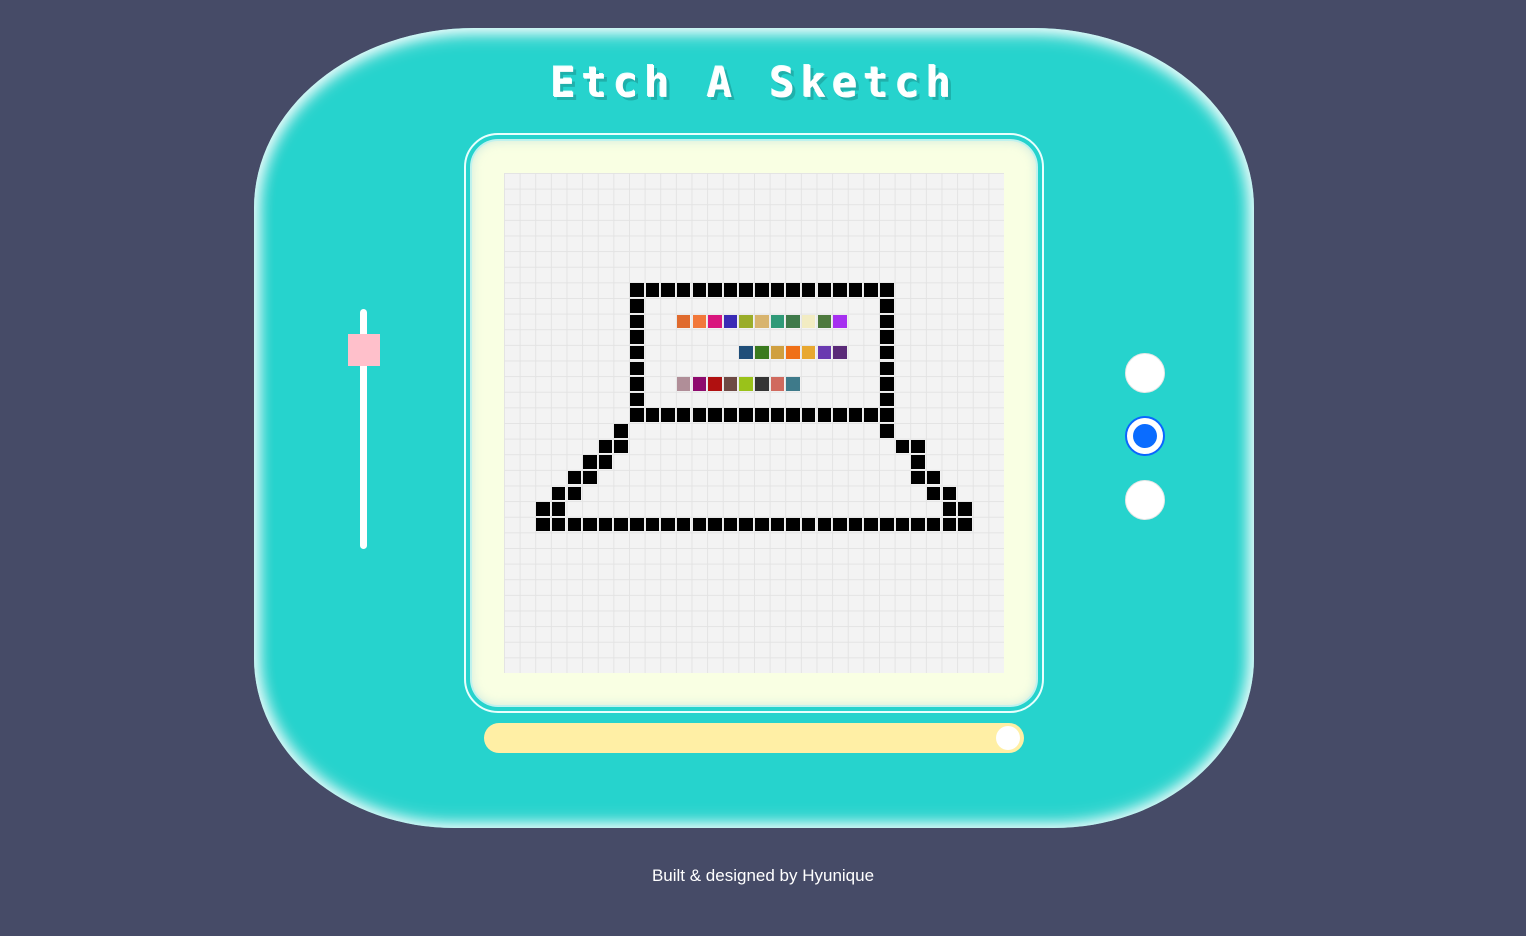  Describe the element at coordinates (364, 350) in the screenshot. I see `grid-size-slider-thumb` at that location.